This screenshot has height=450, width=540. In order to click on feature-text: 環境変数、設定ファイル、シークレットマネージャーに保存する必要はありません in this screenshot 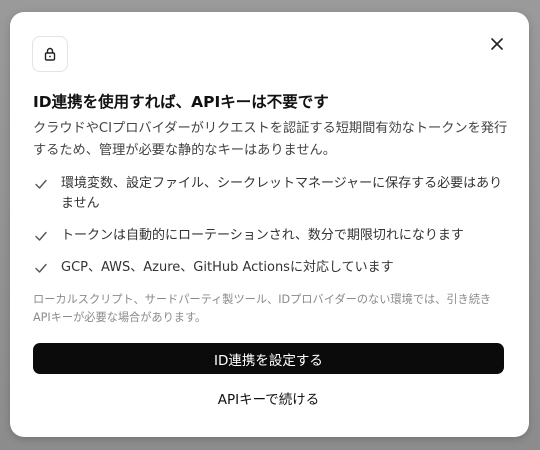, I will do `click(282, 193)`.